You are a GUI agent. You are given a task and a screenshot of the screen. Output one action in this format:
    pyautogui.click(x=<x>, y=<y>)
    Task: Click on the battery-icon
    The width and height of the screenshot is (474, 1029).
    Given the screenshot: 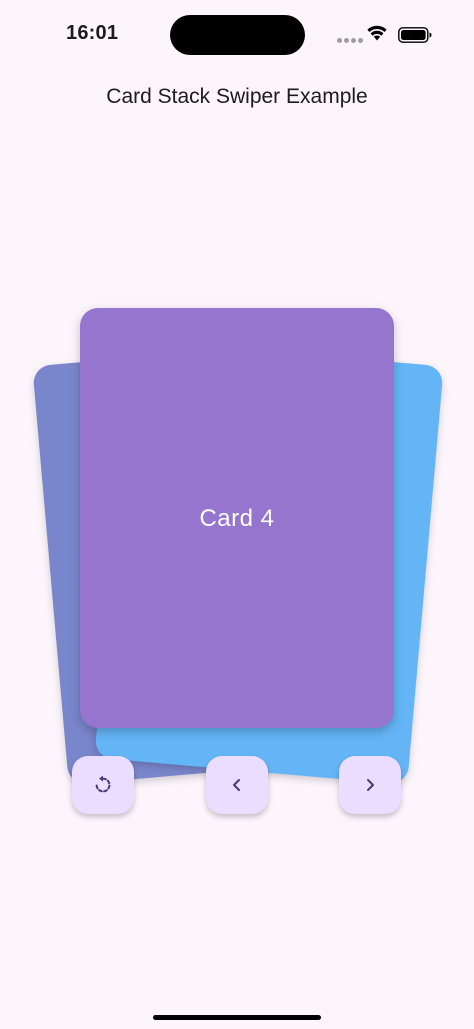 What is the action you would take?
    pyautogui.click(x=415, y=35)
    